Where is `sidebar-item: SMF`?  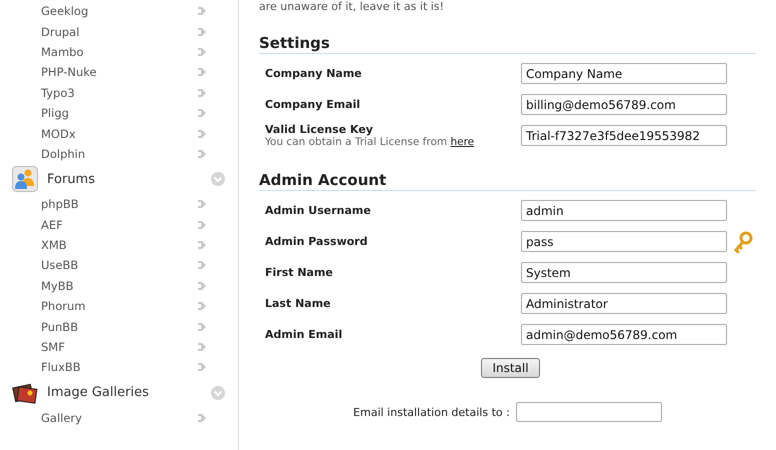
sidebar-item: SMF is located at coordinates (119, 347).